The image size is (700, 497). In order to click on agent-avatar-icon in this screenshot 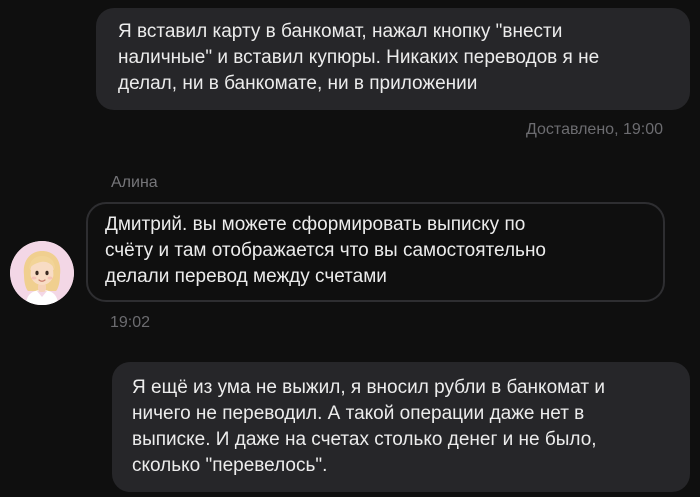, I will do `click(42, 273)`.